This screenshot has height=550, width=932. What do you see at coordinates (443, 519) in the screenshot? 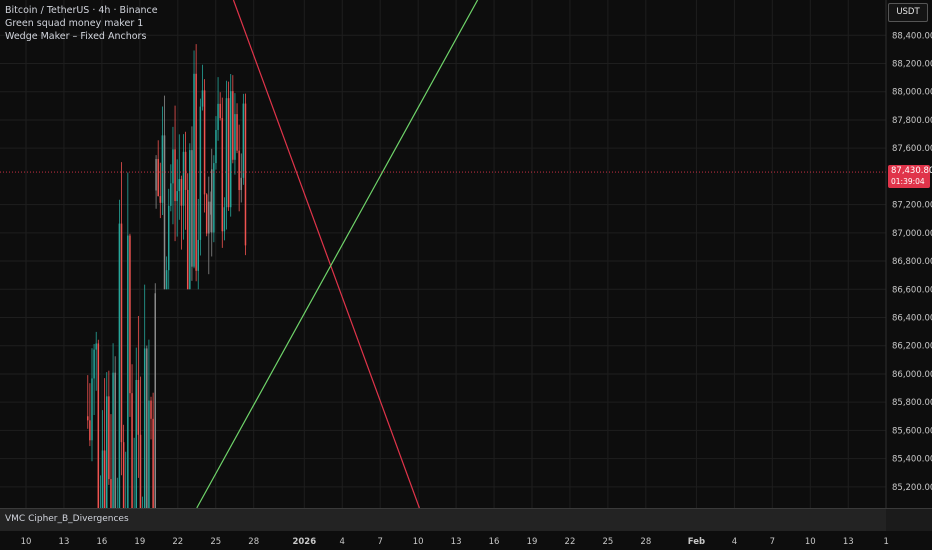
I see `indicator-pane: VMC Cipher_B_Divergences` at bounding box center [443, 519].